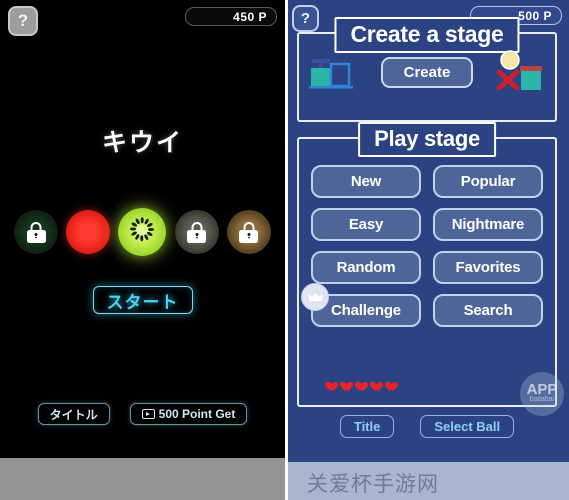 This screenshot has width=569, height=500. I want to click on right-footer-buttons: Title Select Ball, so click(427, 426).